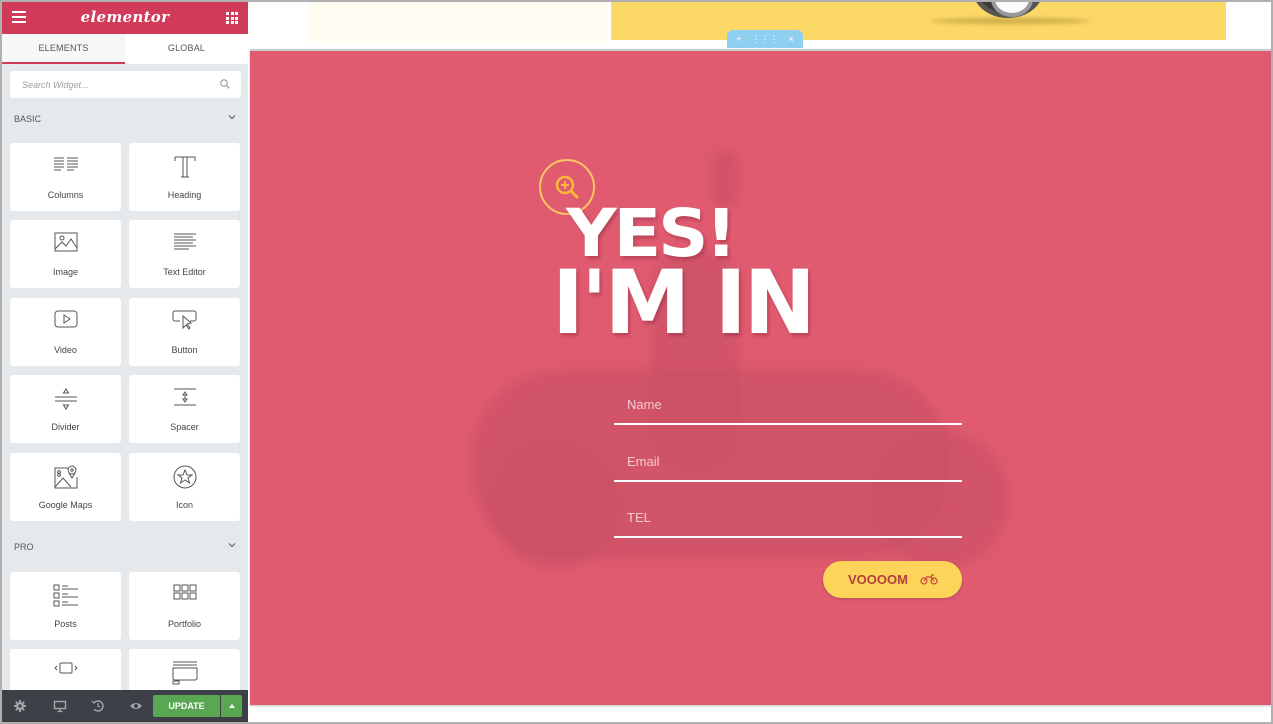 This screenshot has width=1273, height=724. What do you see at coordinates (65, 668) in the screenshot?
I see `slides-icon` at bounding box center [65, 668].